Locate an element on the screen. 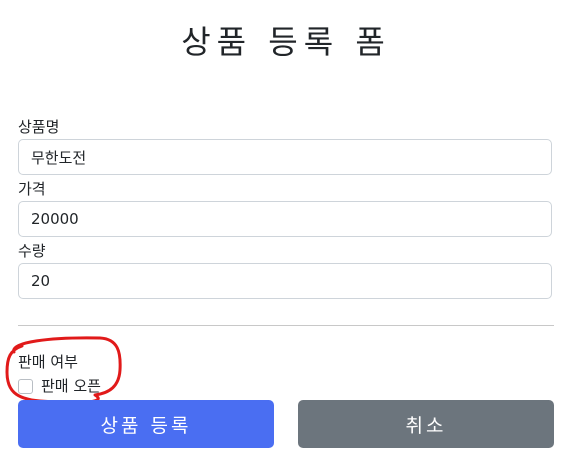 The height and width of the screenshot is (462, 572). quantity-label: 수량 is located at coordinates (32, 251).